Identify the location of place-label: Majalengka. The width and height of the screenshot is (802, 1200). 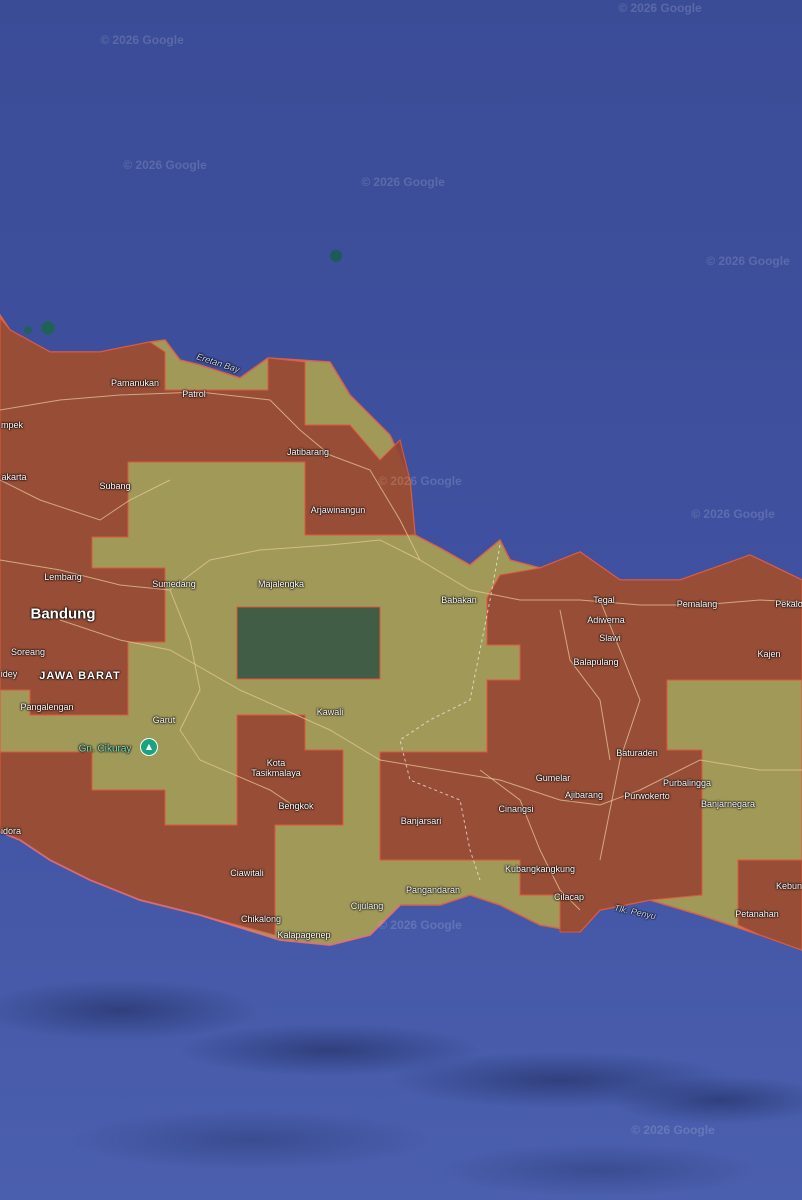
(281, 584).